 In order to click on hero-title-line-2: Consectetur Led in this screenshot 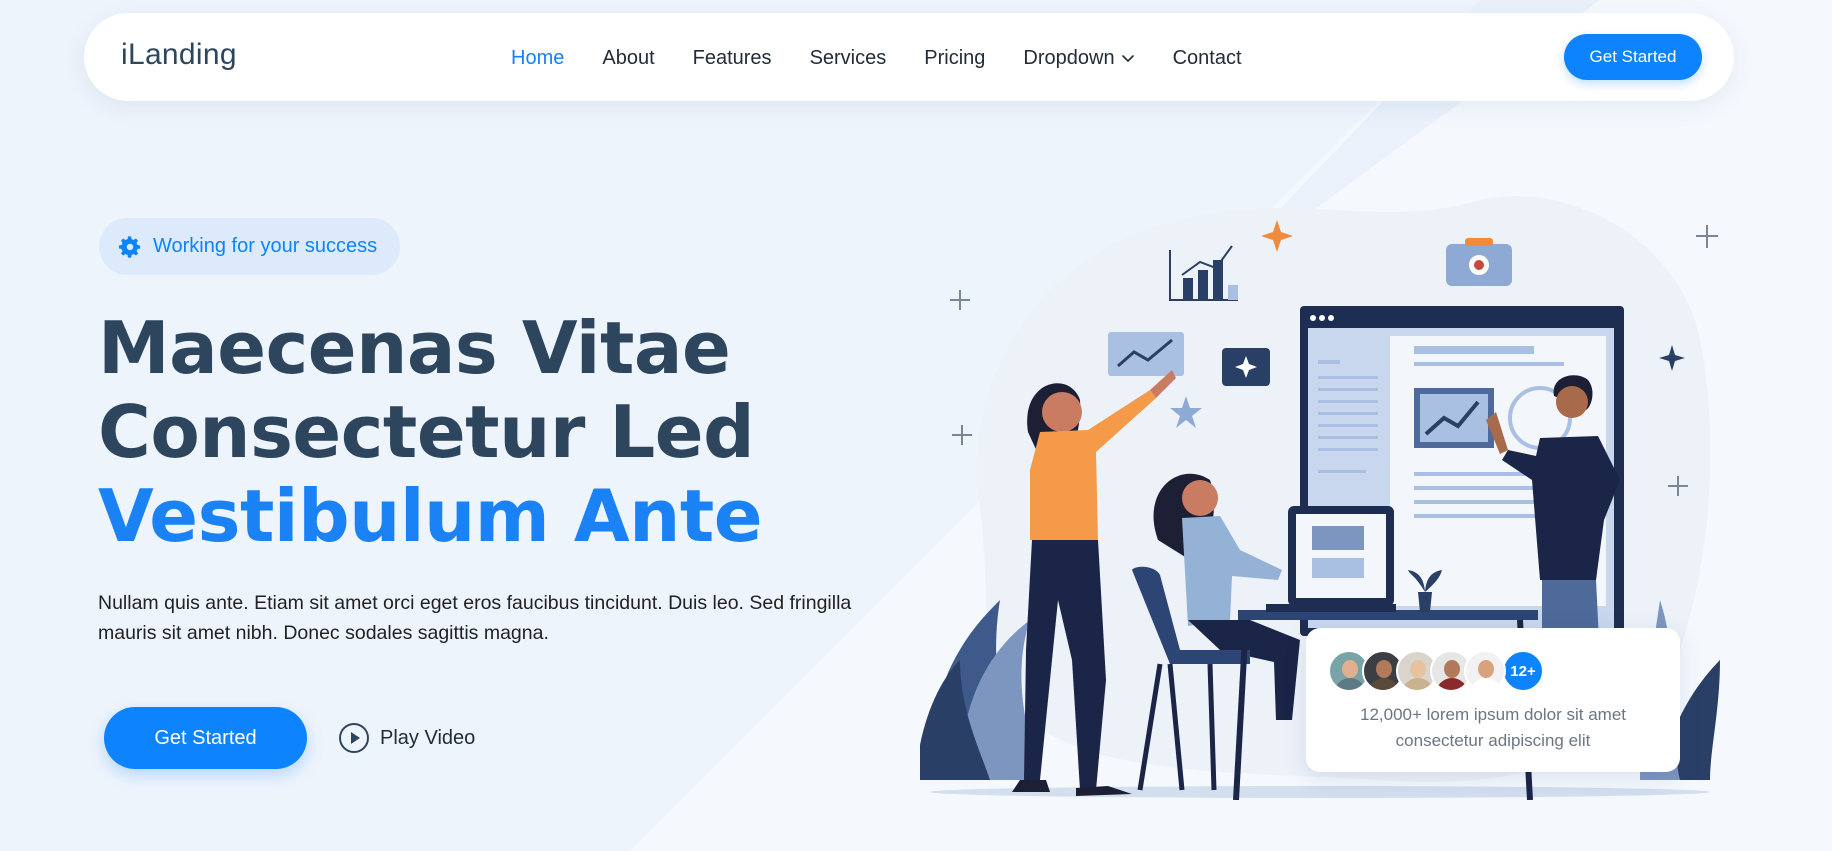, I will do `click(426, 432)`.